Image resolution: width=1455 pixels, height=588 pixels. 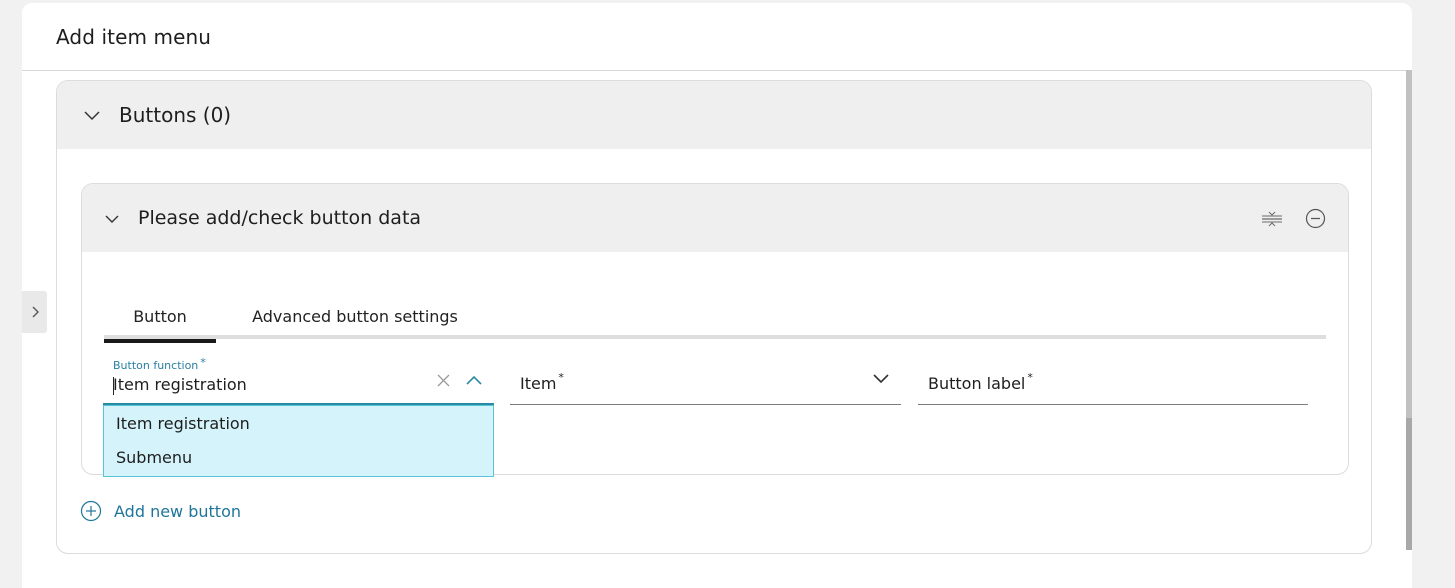 I want to click on button-data-title: Please add/check button data, so click(x=280, y=218).